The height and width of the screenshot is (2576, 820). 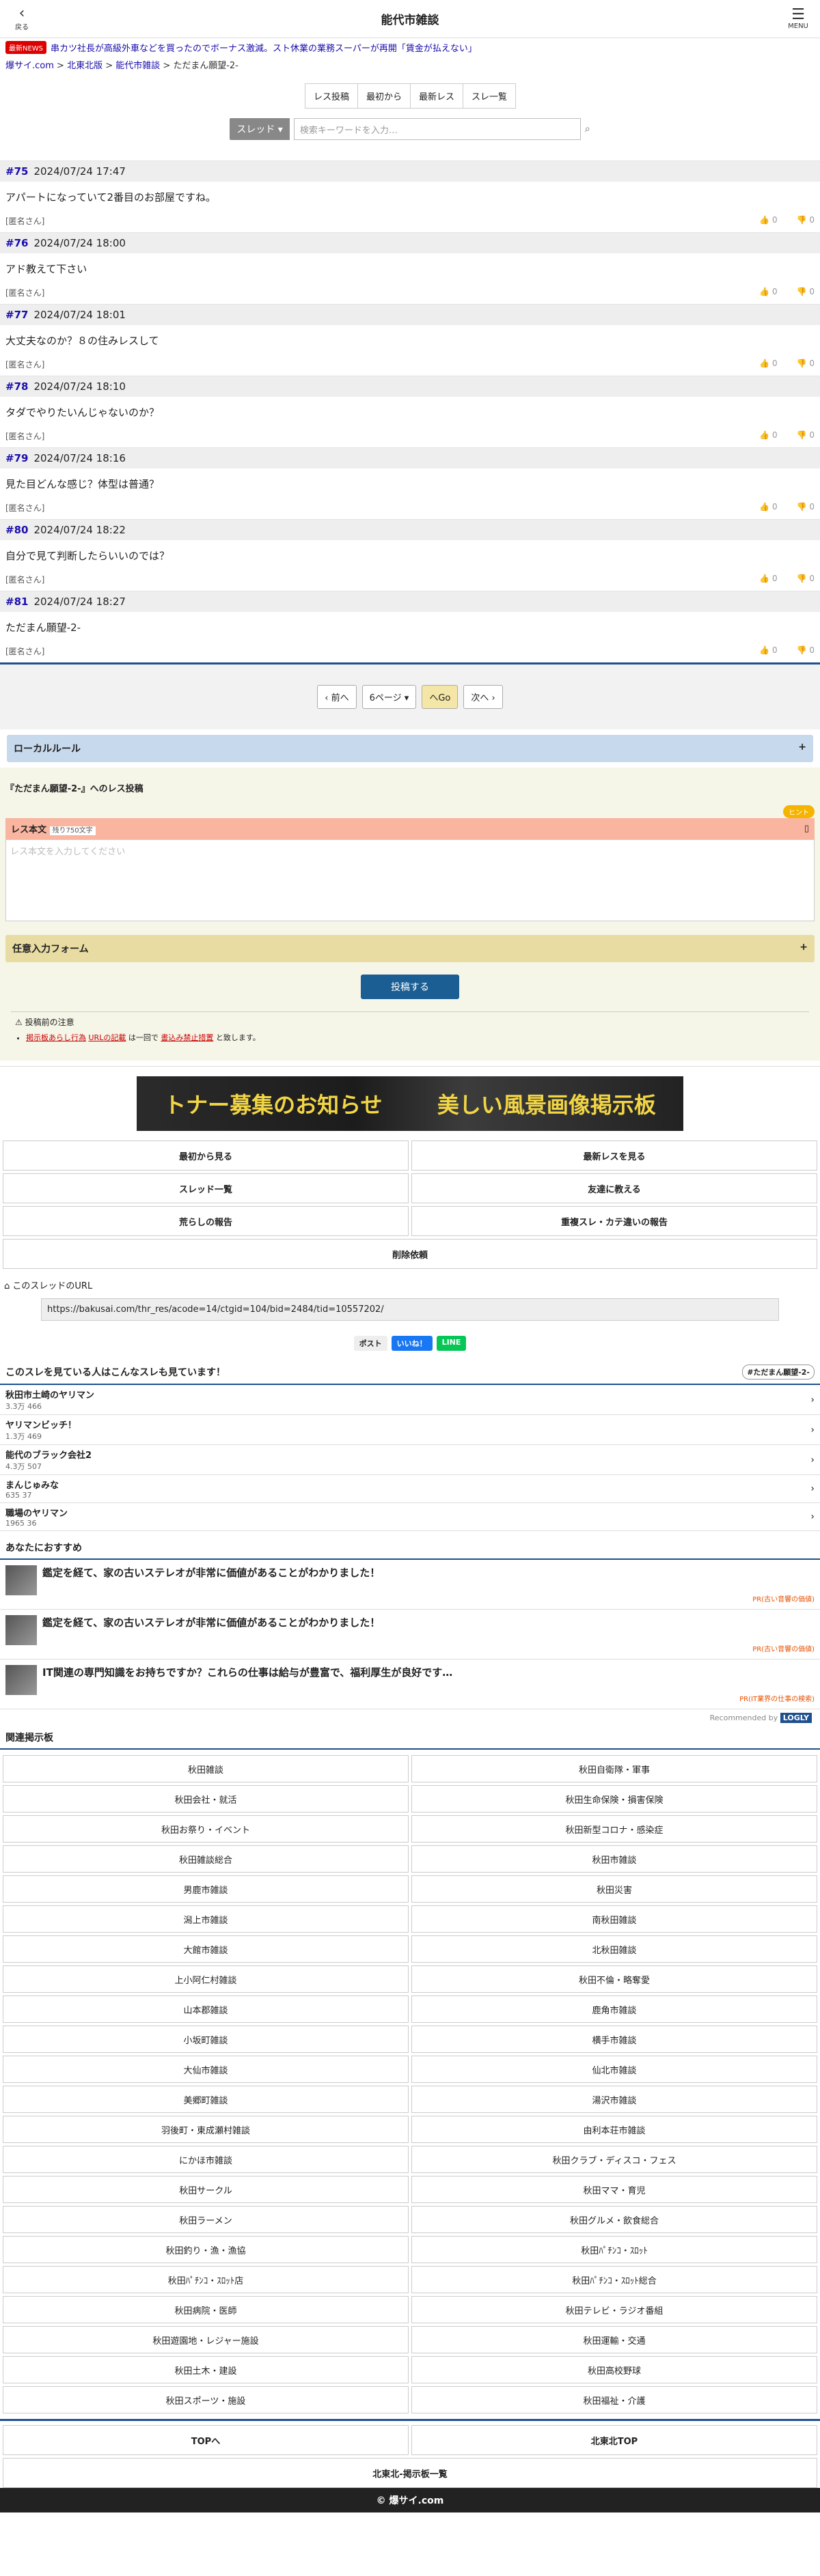 I want to click on post-number: #79, so click(x=16, y=458).